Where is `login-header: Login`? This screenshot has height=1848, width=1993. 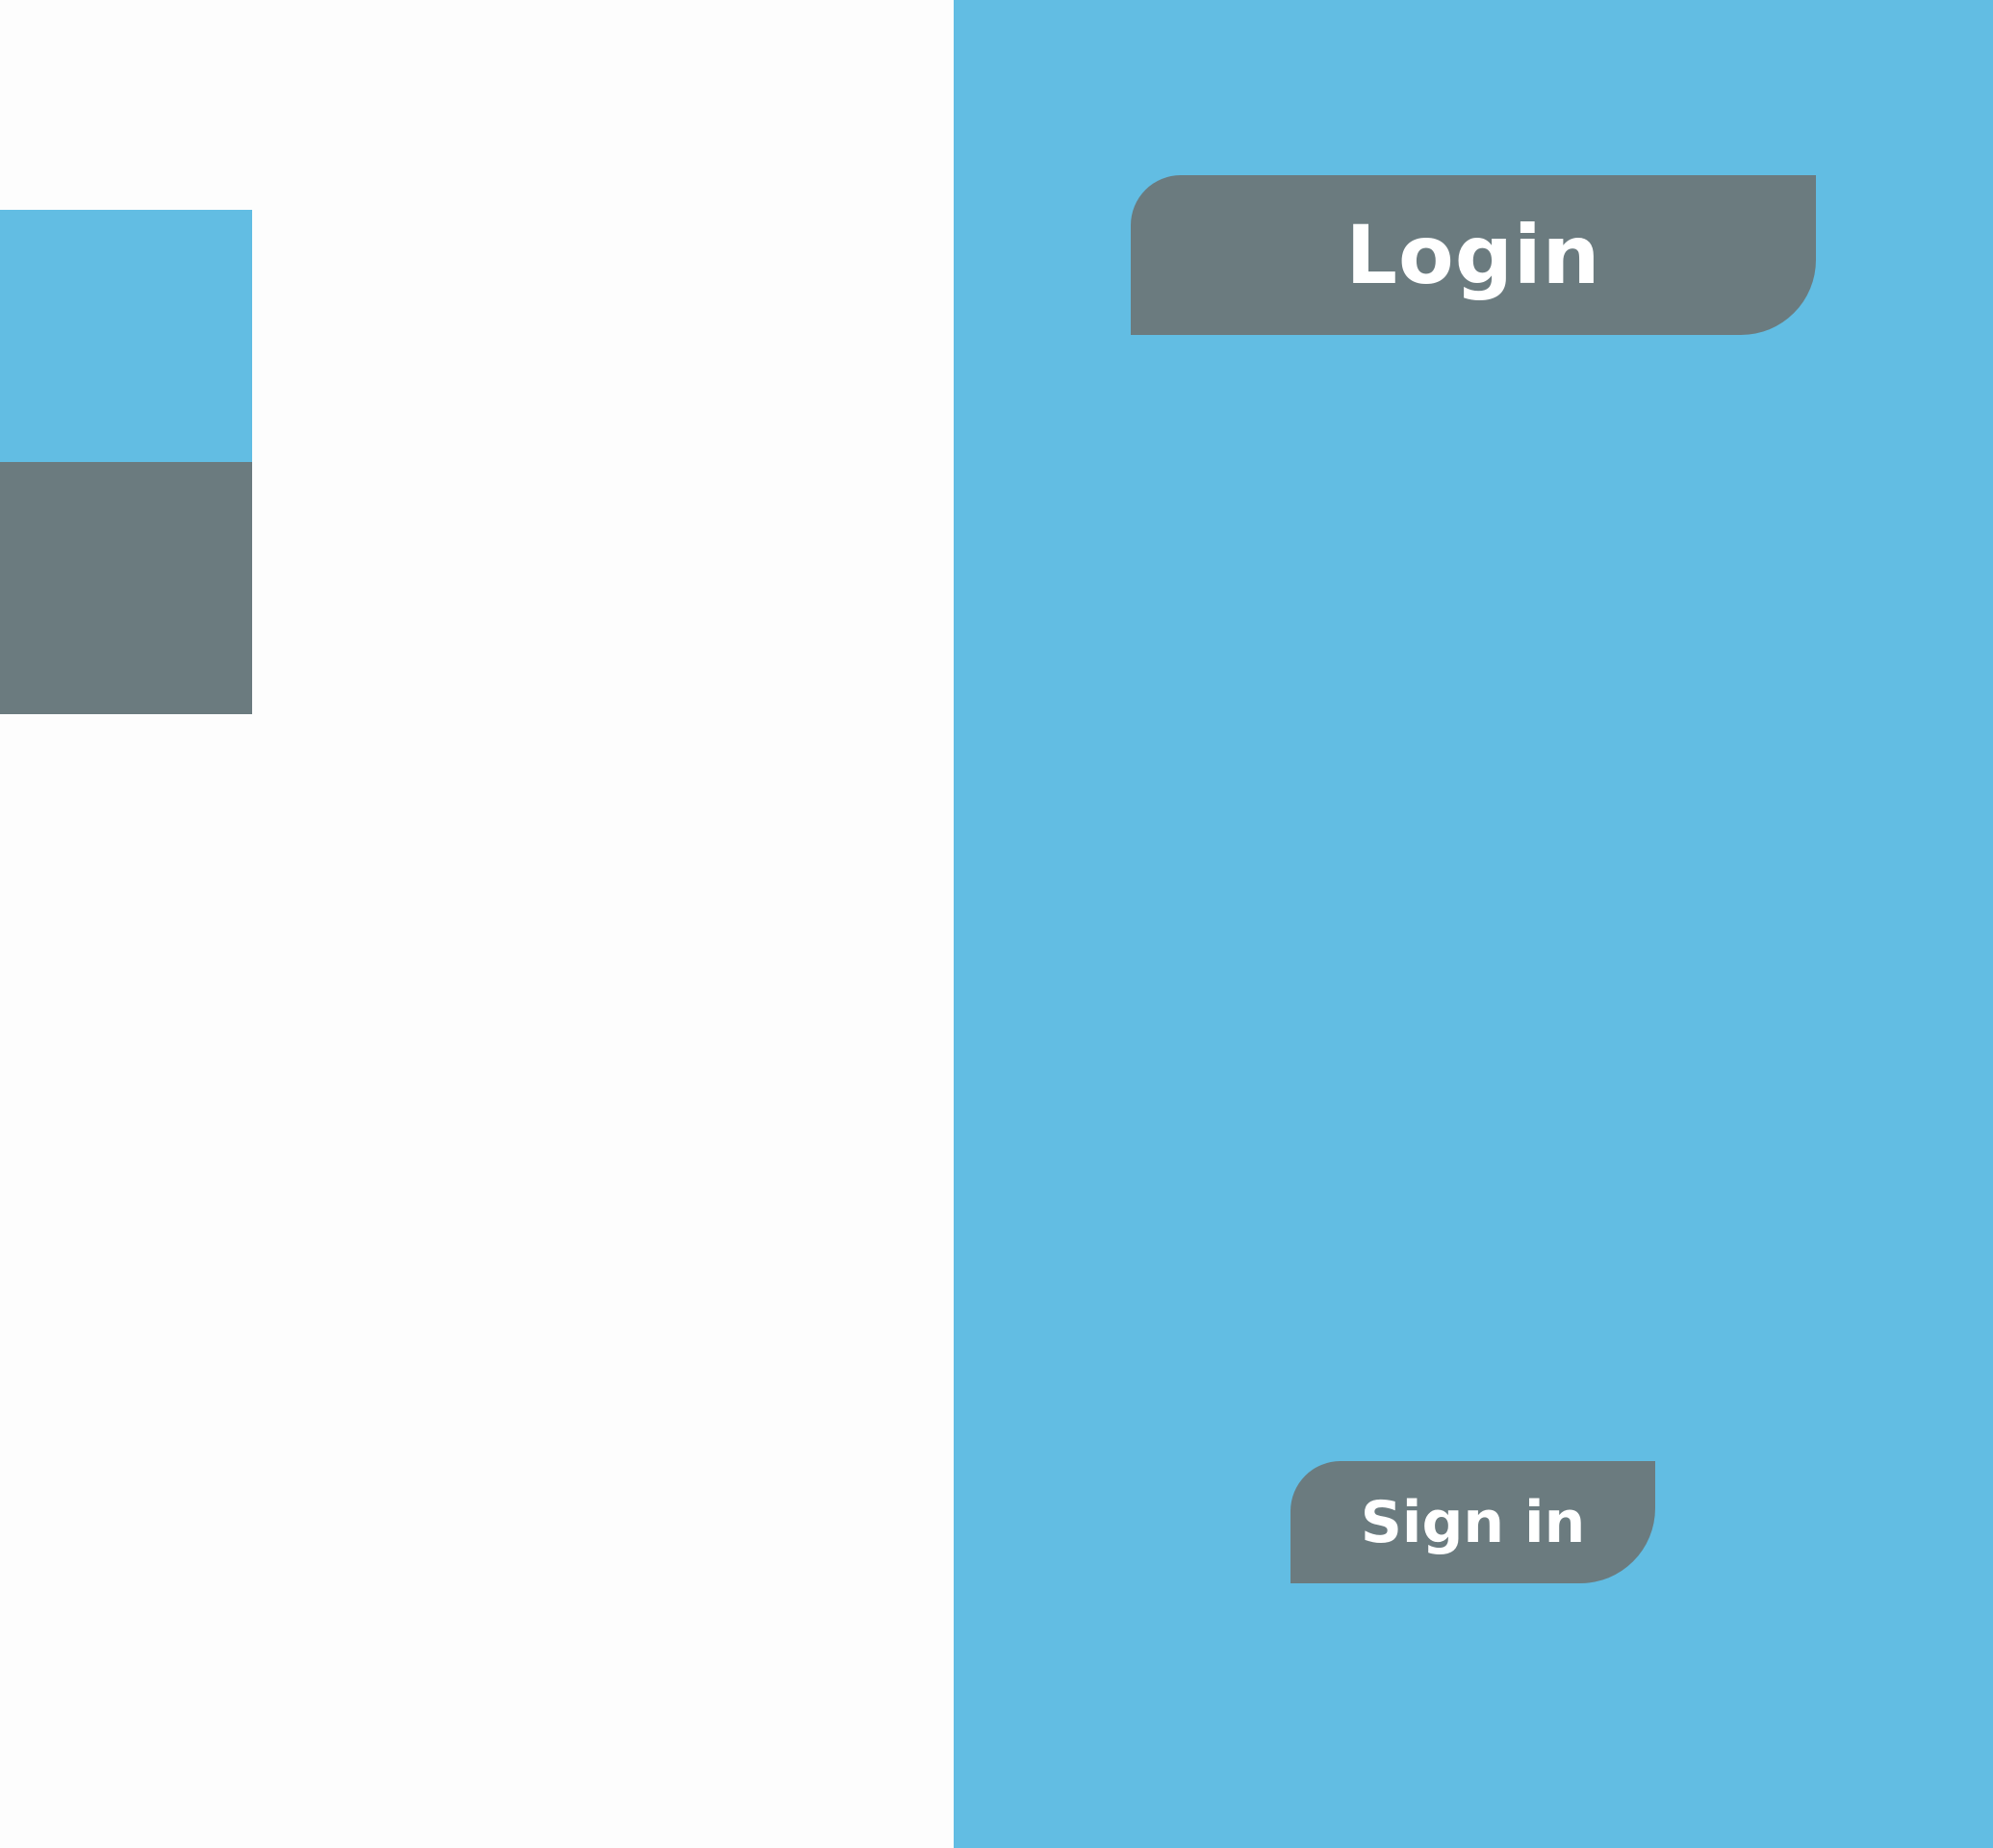
login-header: Login is located at coordinates (1473, 255).